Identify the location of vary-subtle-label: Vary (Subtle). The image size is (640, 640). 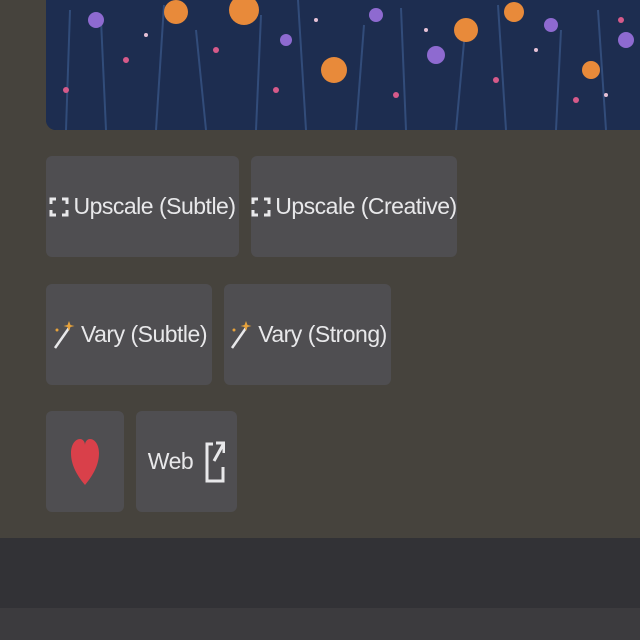
(144, 334).